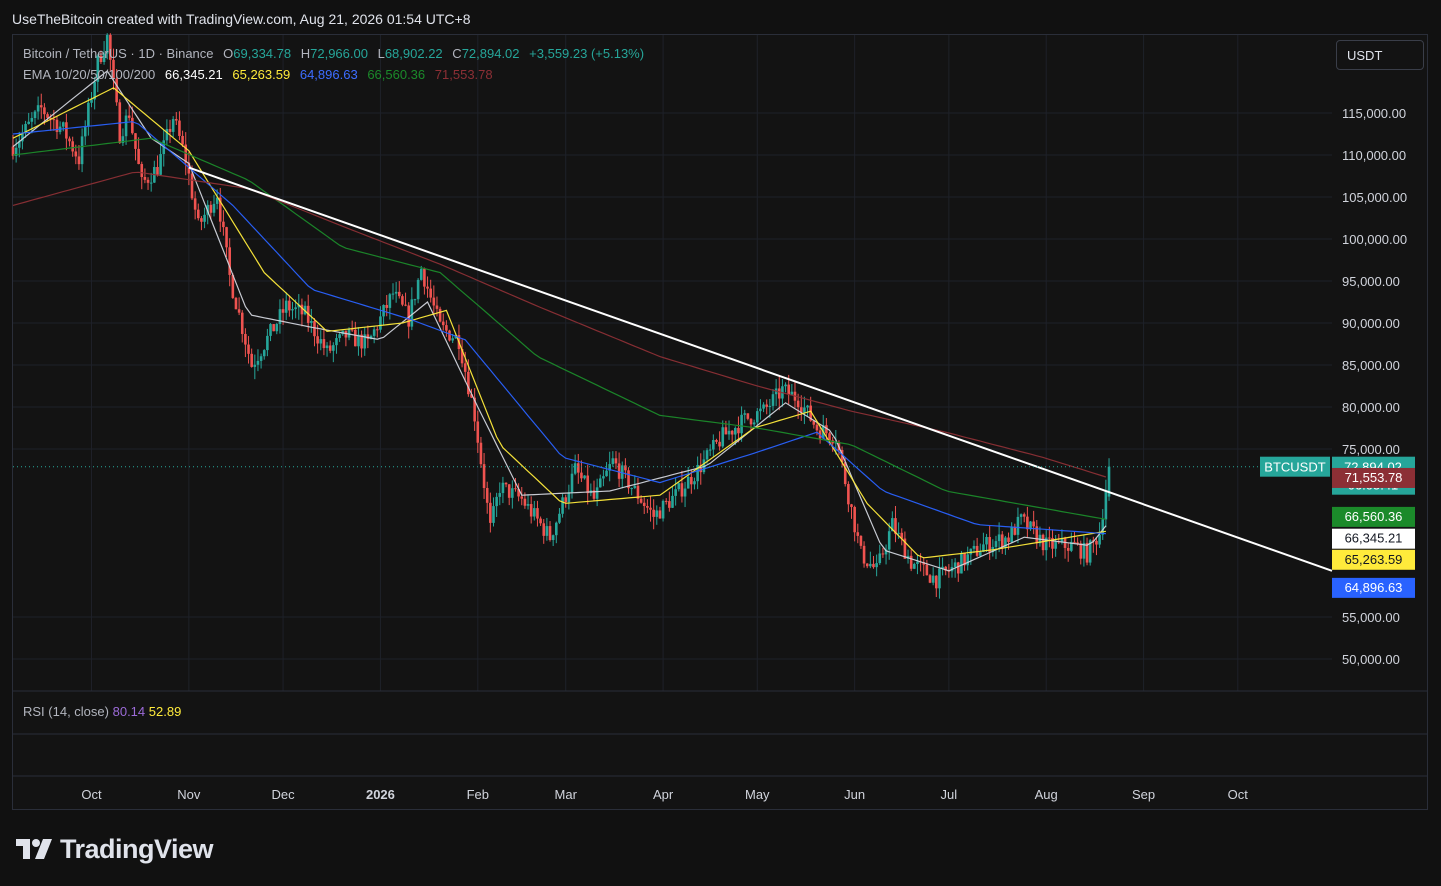 This screenshot has width=1441, height=886. I want to click on low-value: 68,902.22, so click(413, 53).